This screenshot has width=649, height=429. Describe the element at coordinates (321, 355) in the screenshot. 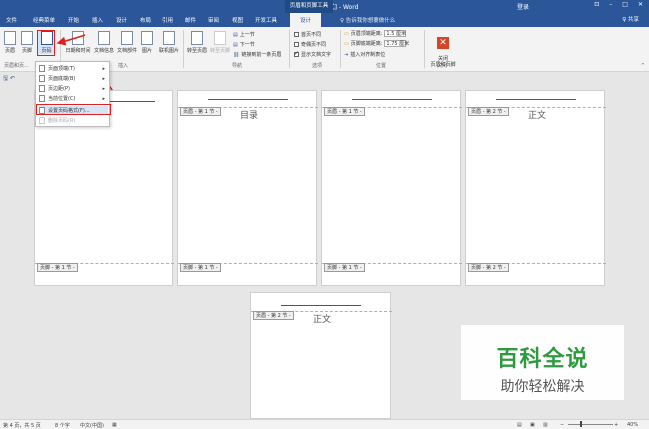

I see `page-5: 页眉 - 第 2 节 - 正文` at that location.